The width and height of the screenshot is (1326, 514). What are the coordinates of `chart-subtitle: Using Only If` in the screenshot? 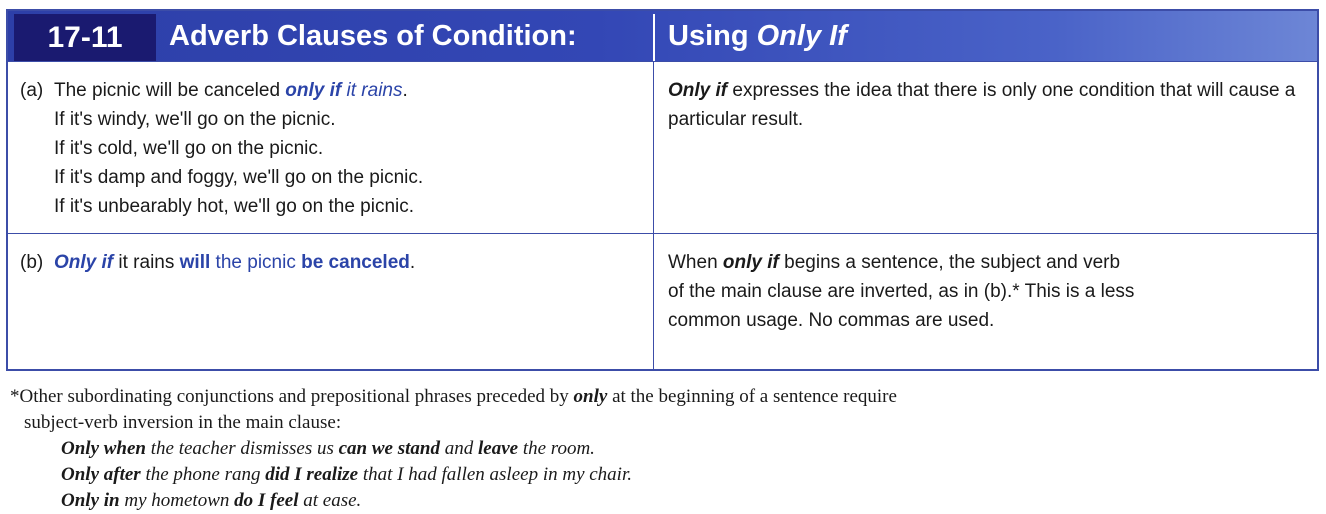 It's located at (757, 36).